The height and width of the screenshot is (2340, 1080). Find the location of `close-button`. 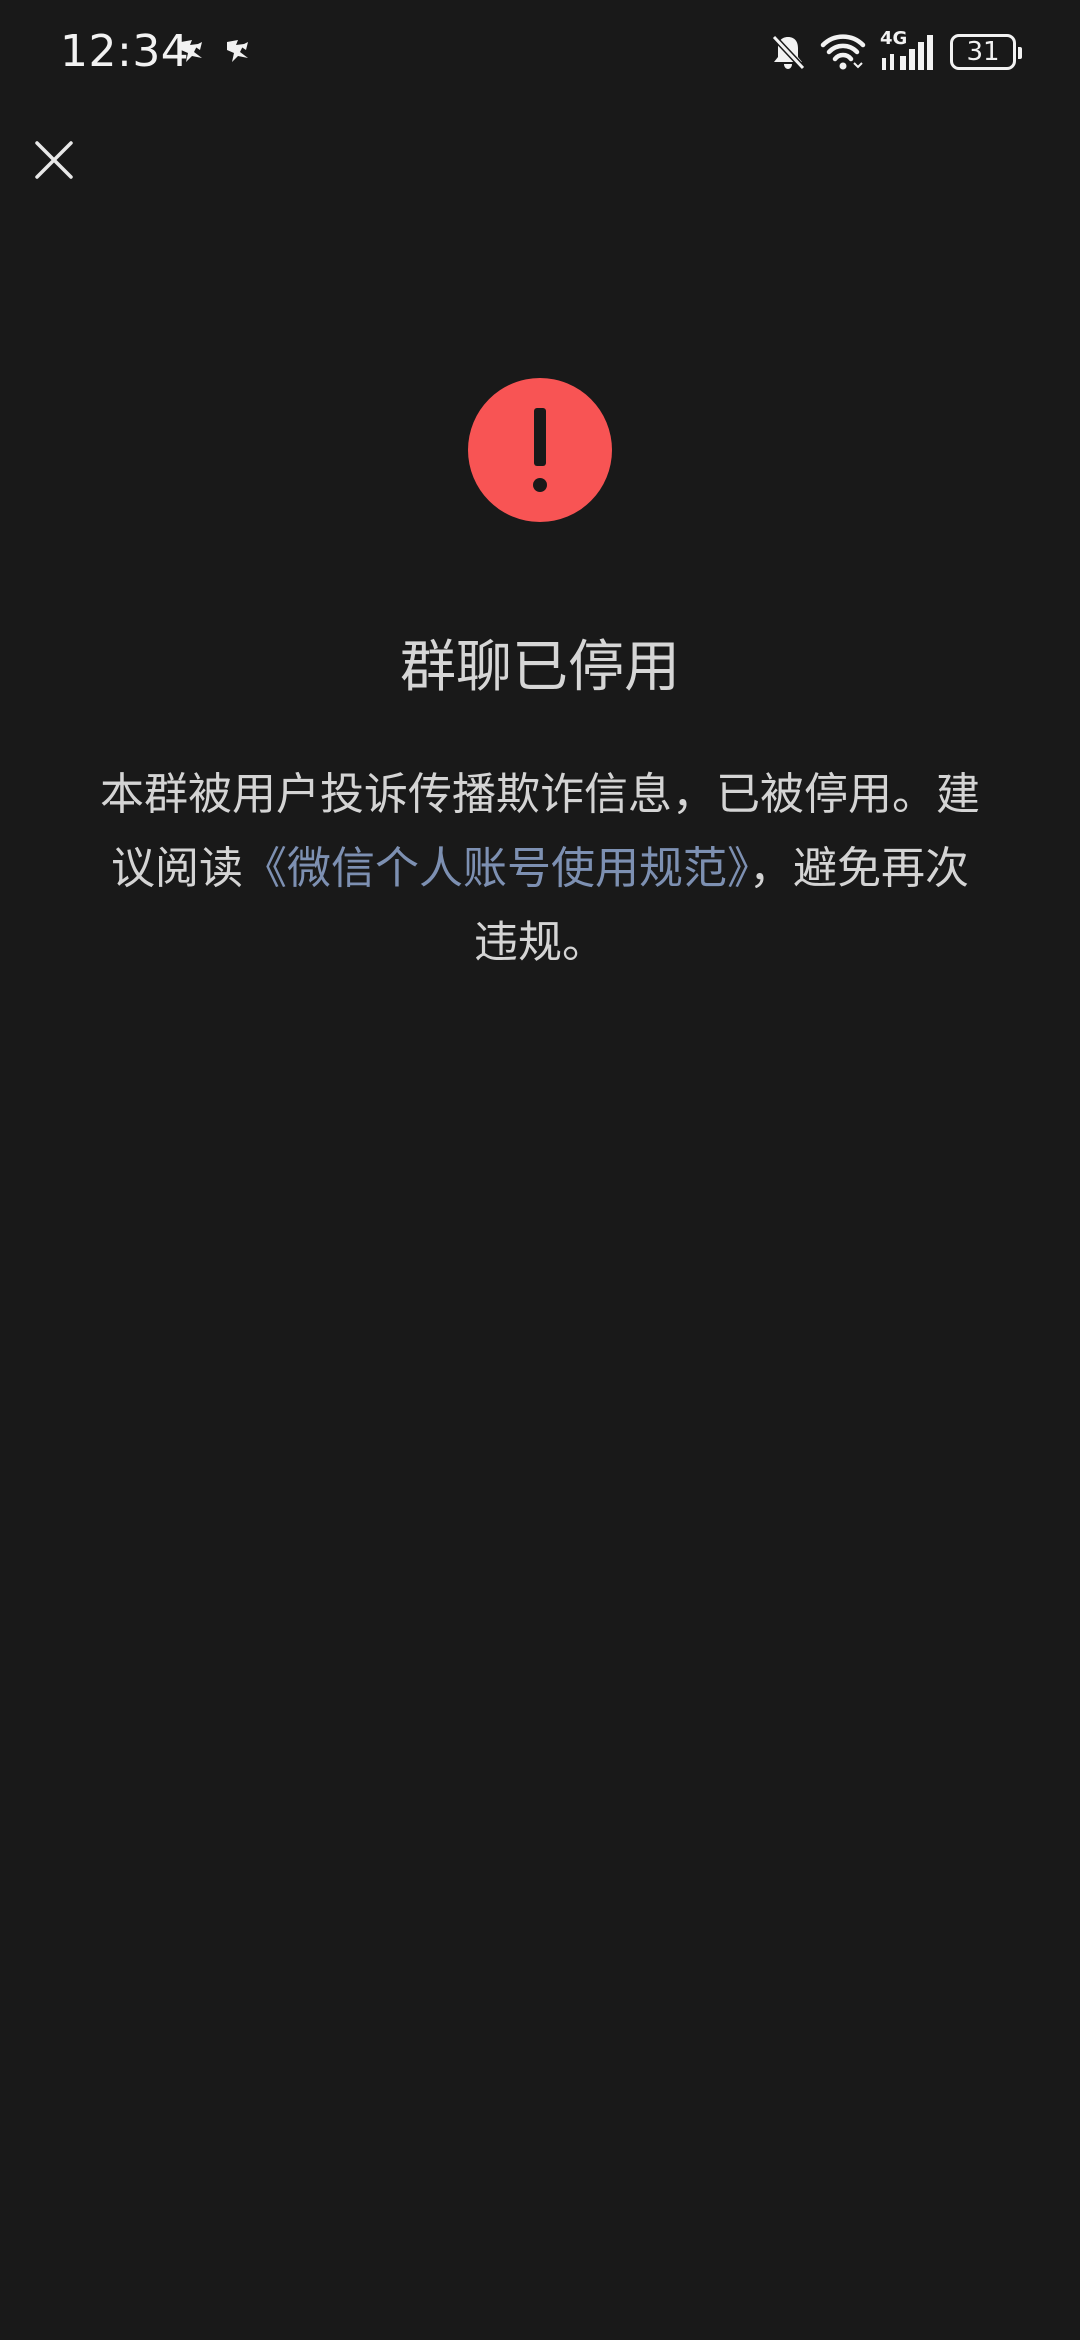

close-button is located at coordinates (54, 160).